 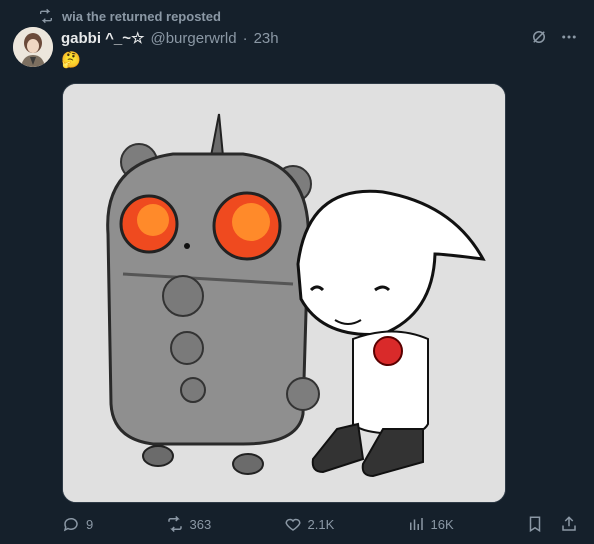 What do you see at coordinates (554, 37) in the screenshot?
I see `top-actions` at bounding box center [554, 37].